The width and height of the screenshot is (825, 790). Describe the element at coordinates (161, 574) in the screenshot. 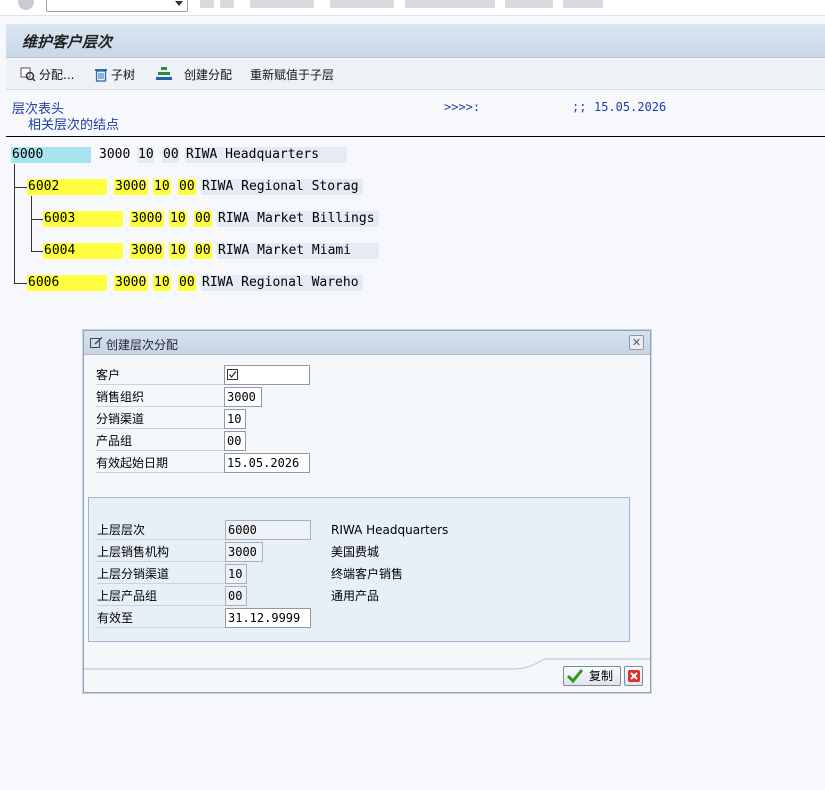

I see `higher-channel-label: 上层分销渠道` at that location.